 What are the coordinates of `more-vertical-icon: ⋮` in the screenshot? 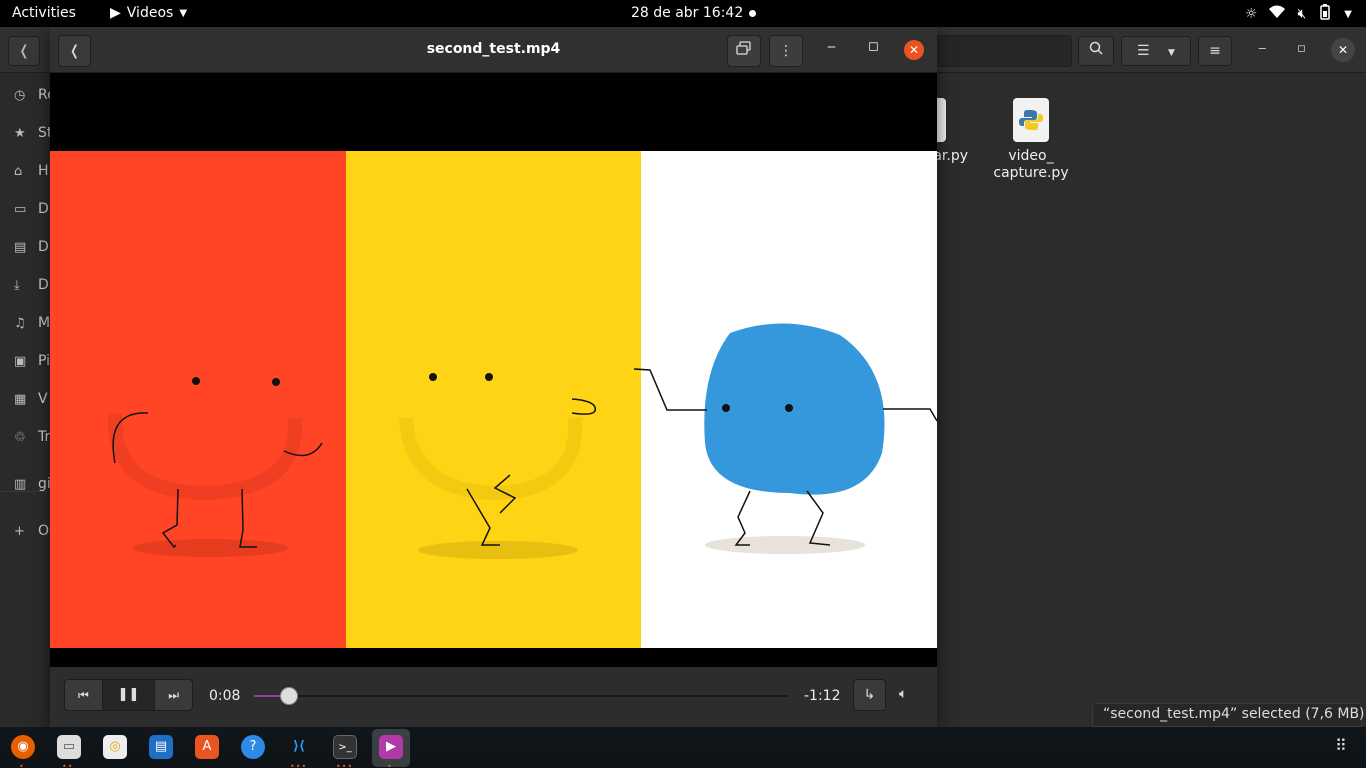 It's located at (786, 51).